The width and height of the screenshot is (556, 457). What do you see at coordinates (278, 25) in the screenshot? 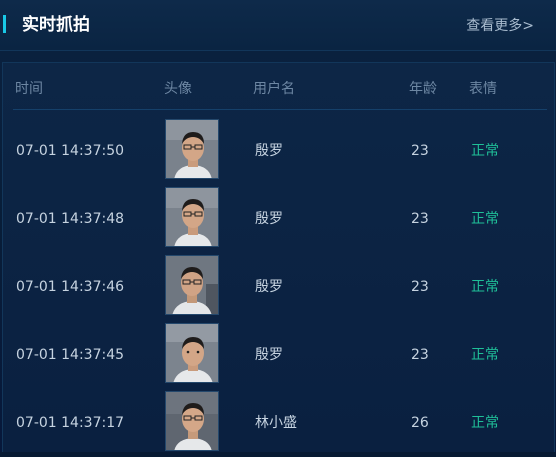
I see `panel-header: 实时抓拍 查看更多>` at bounding box center [278, 25].